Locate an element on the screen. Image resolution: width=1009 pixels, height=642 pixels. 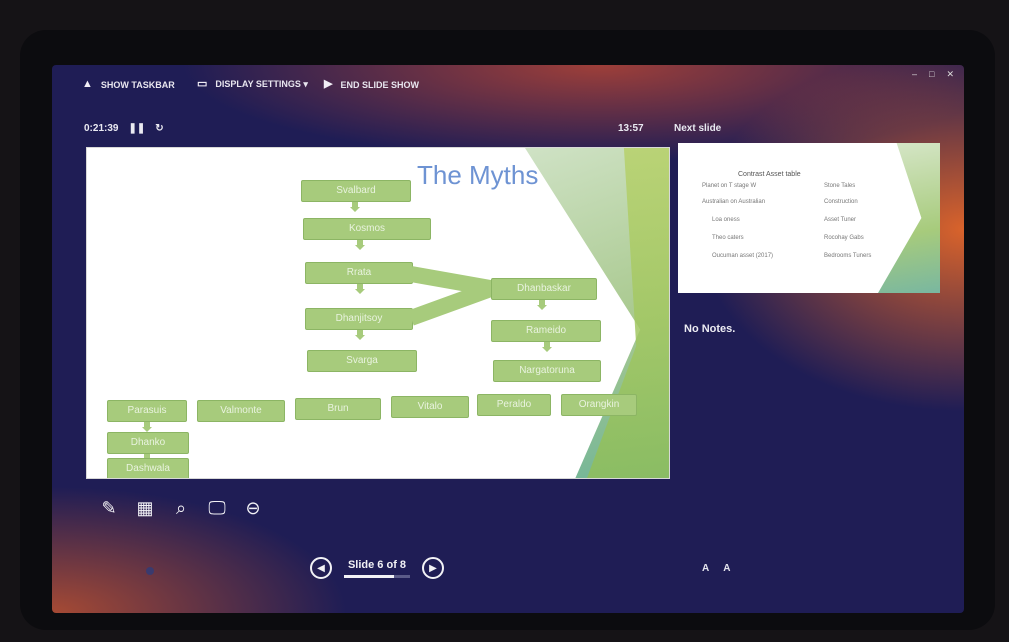
flow-box: Orangkin is located at coordinates (599, 405).